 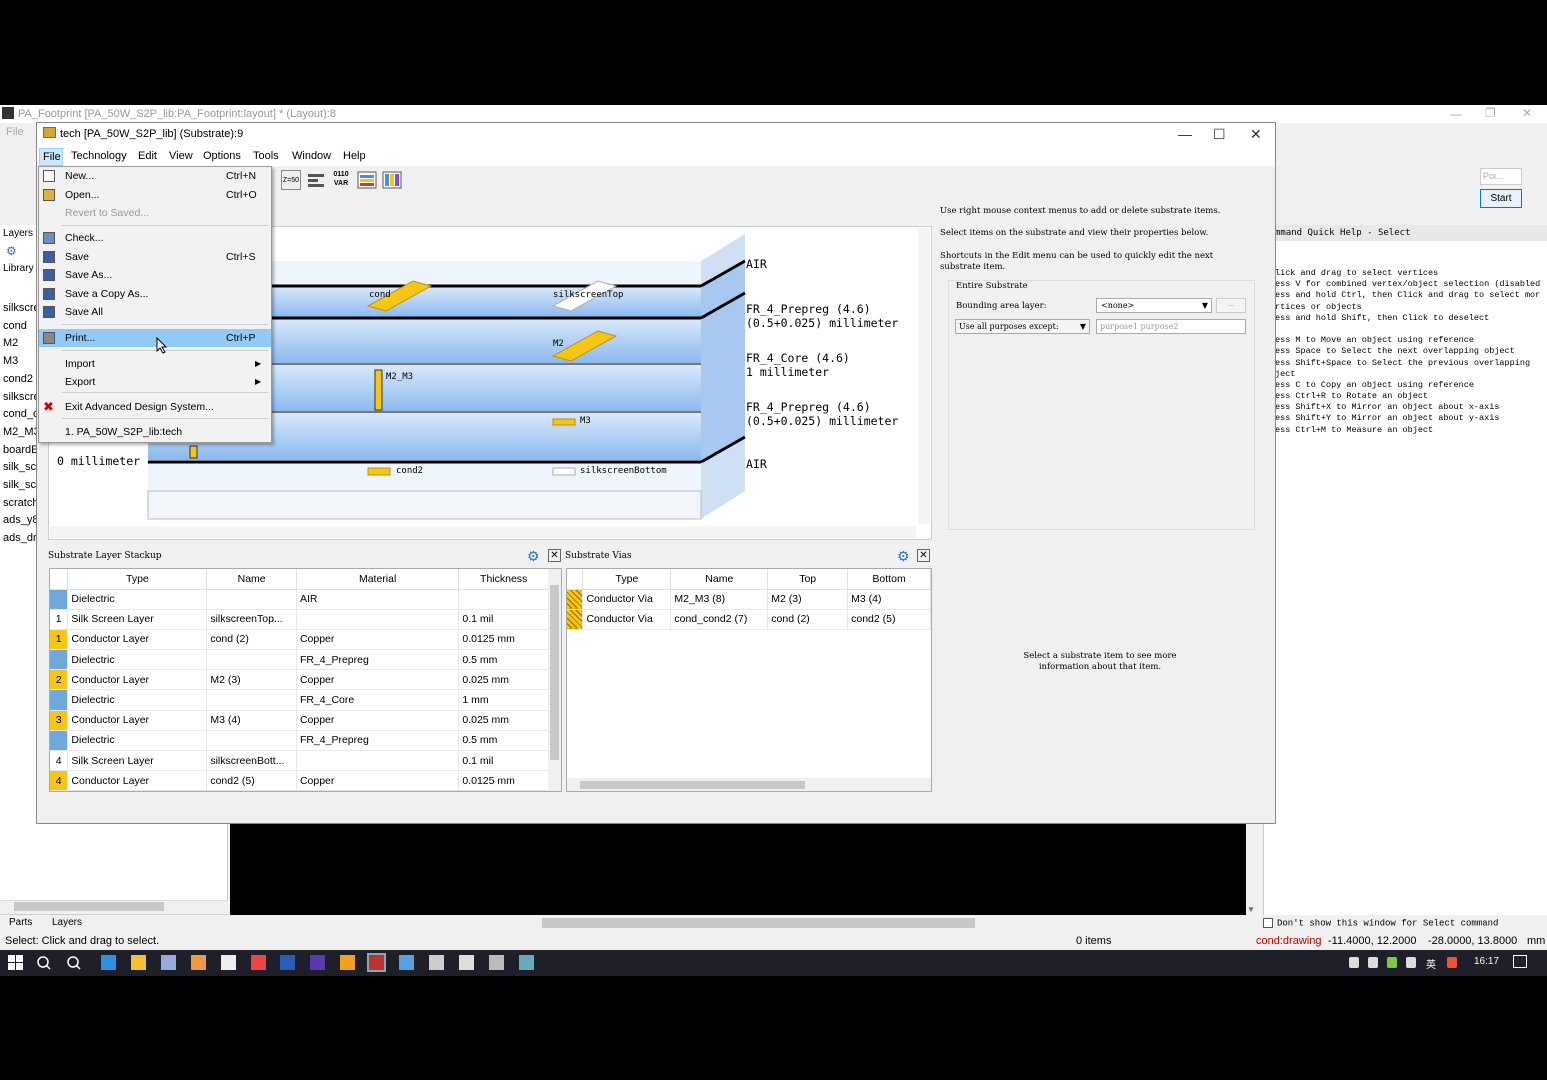 What do you see at coordinates (20, 922) in the screenshot?
I see `tab-parts: Parts` at bounding box center [20, 922].